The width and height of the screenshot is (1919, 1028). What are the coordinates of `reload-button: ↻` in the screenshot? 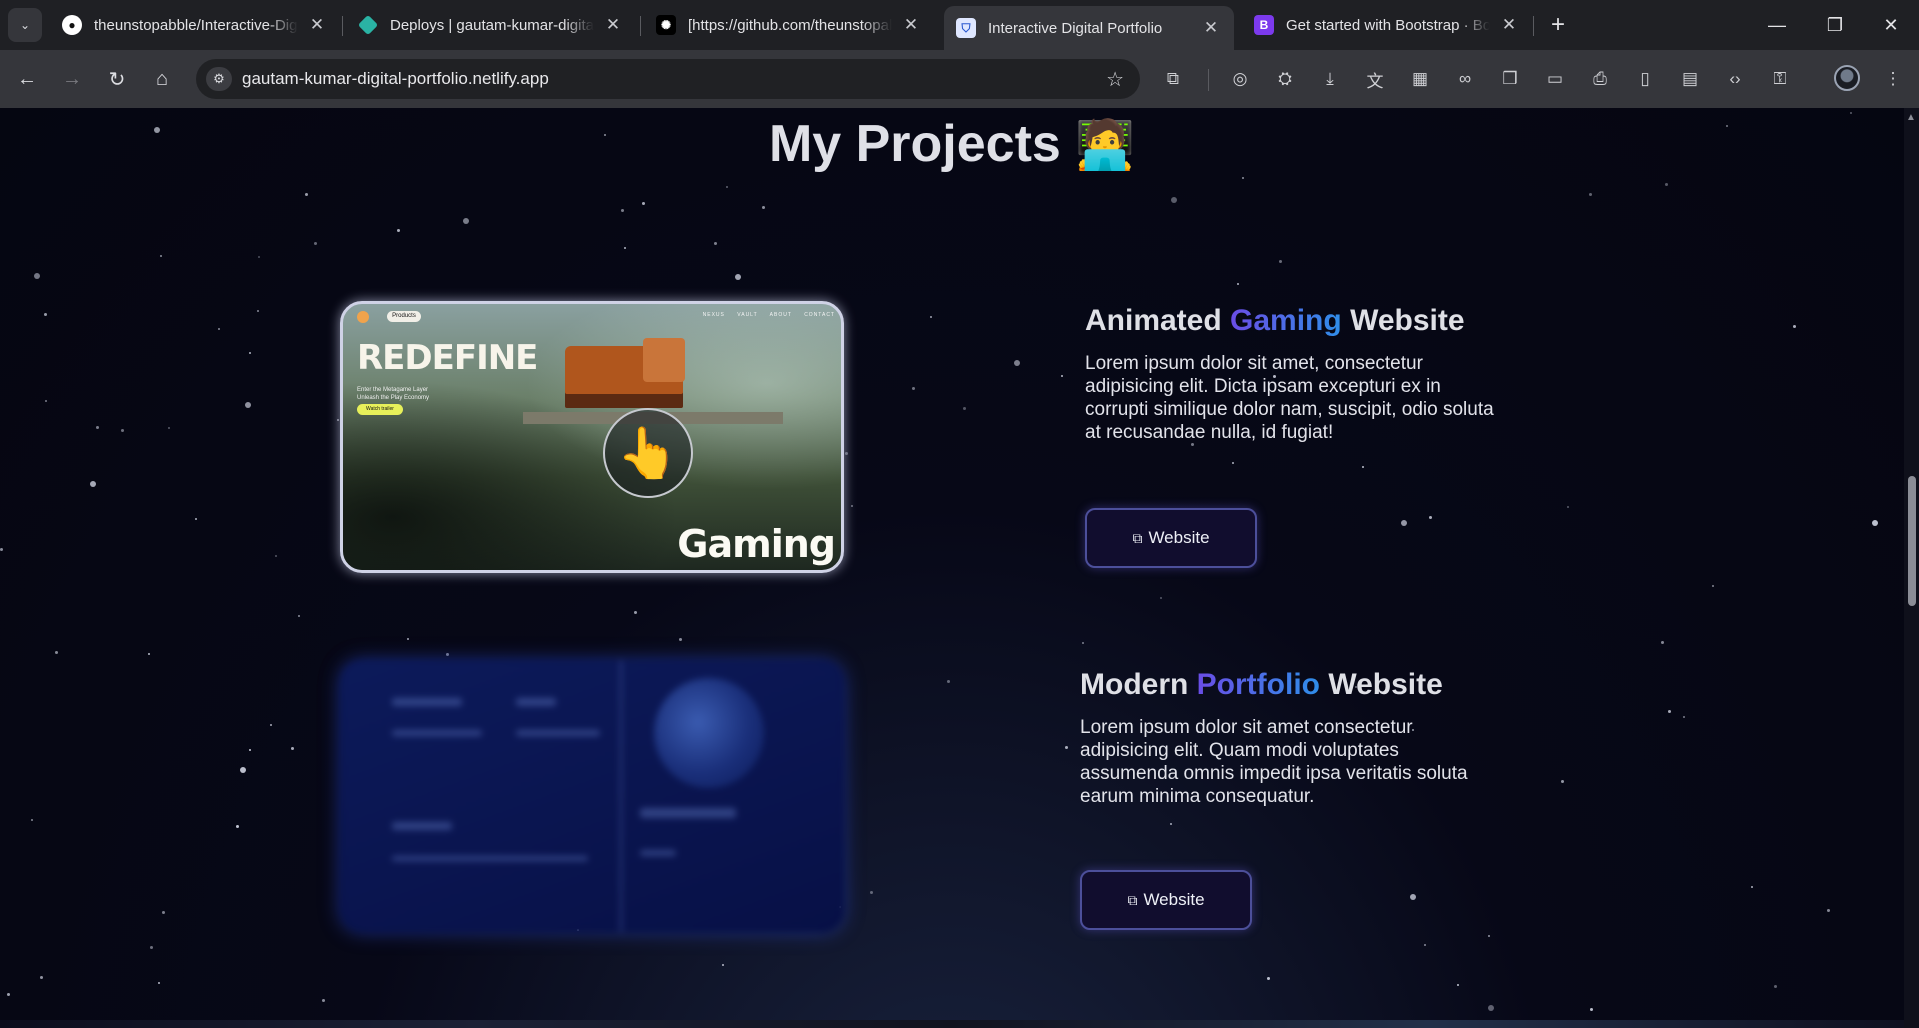 It's located at (117, 79).